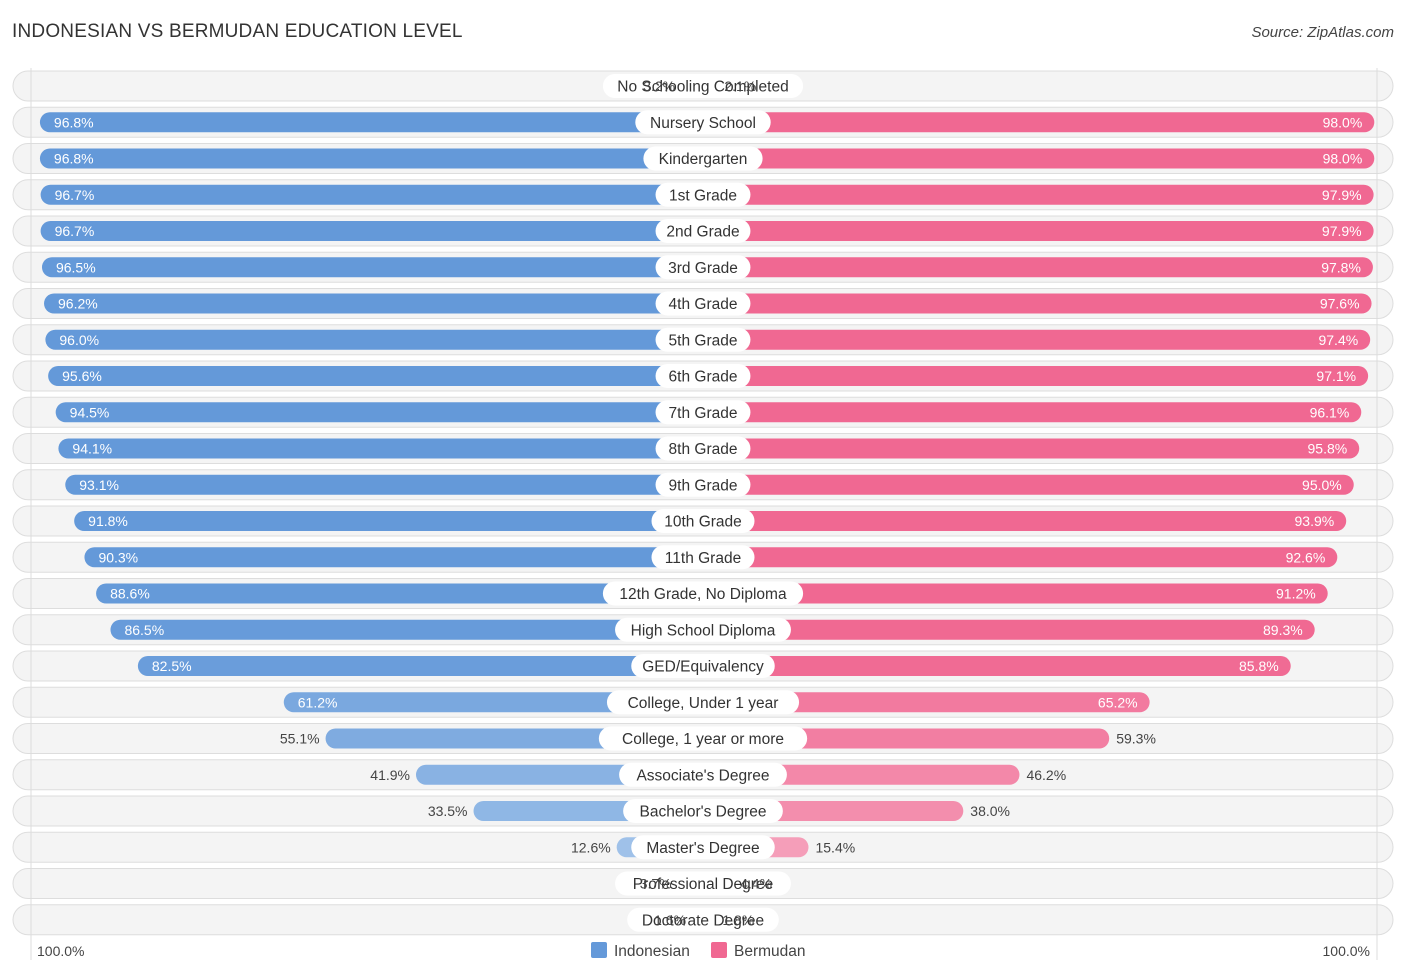  What do you see at coordinates (1346, 951) in the screenshot?
I see `axis-right-label: 100.0%` at bounding box center [1346, 951].